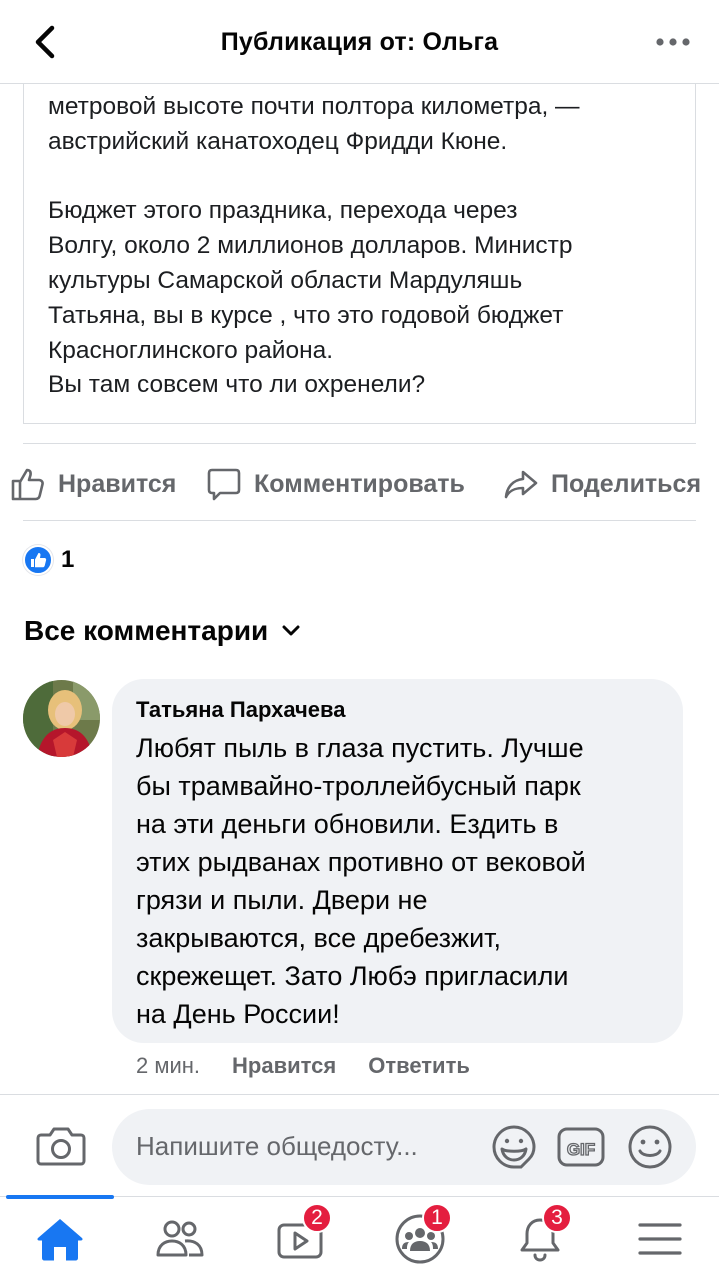  I want to click on comments-filter-dropdown: Все комментарии, so click(162, 631).